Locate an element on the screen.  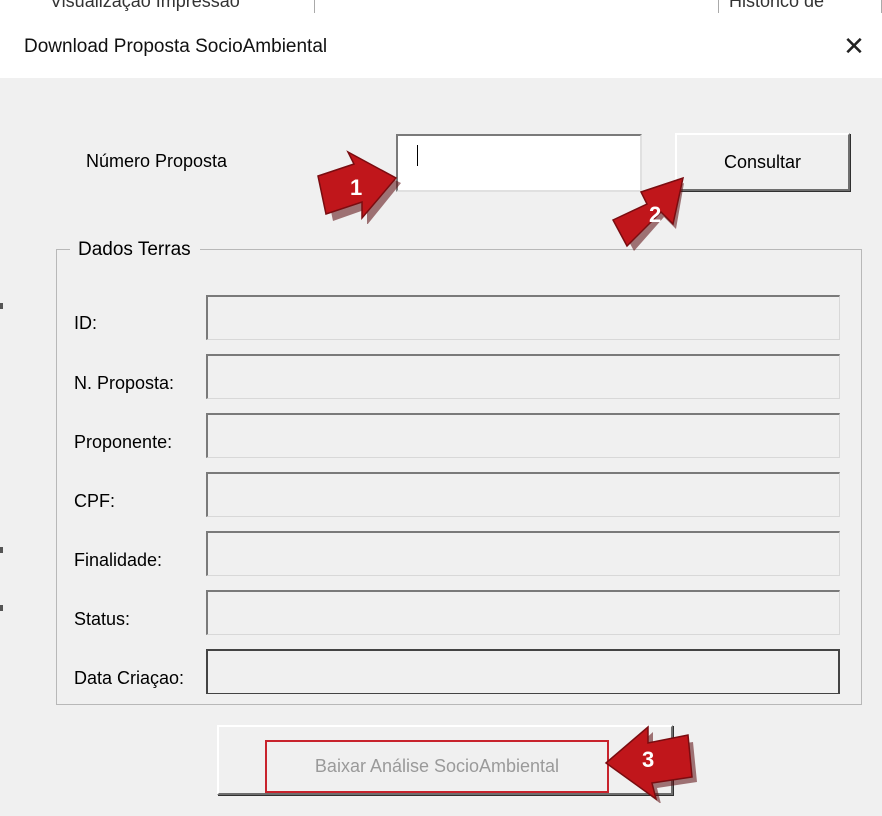
arrow-step-3-icon: 3 is located at coordinates (650, 764).